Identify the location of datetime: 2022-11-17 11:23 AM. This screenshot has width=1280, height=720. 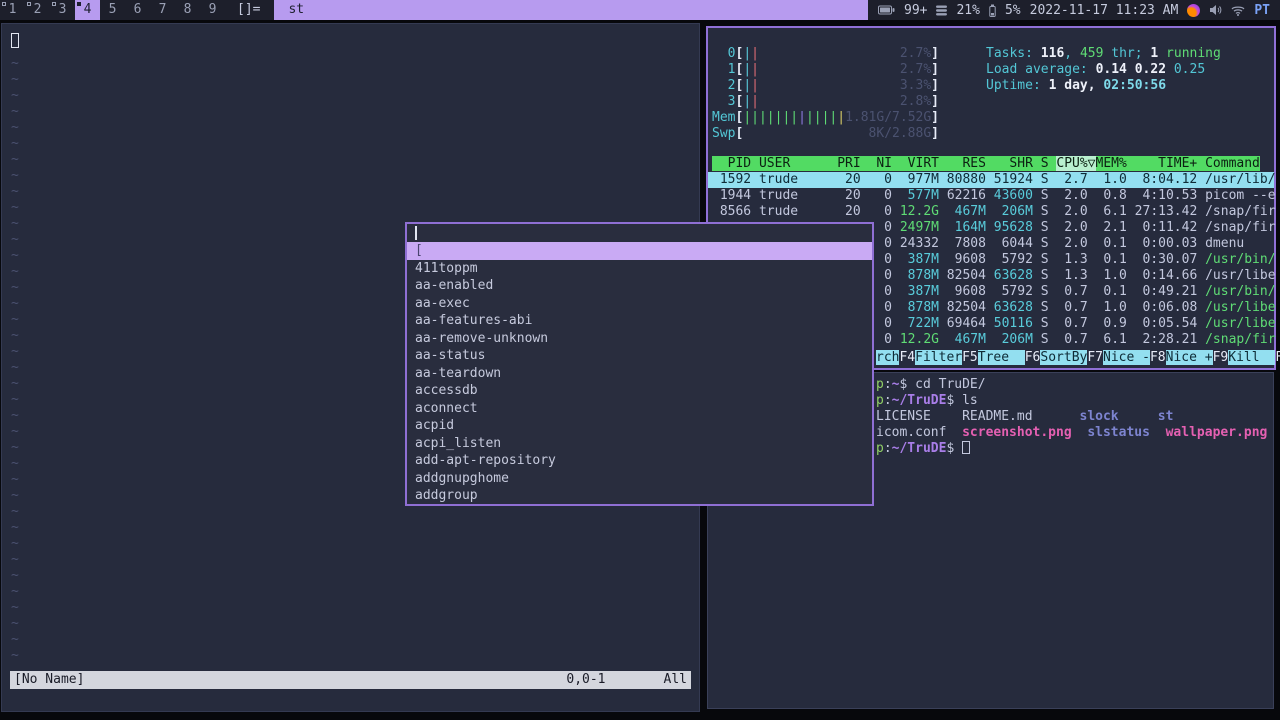
(1104, 10).